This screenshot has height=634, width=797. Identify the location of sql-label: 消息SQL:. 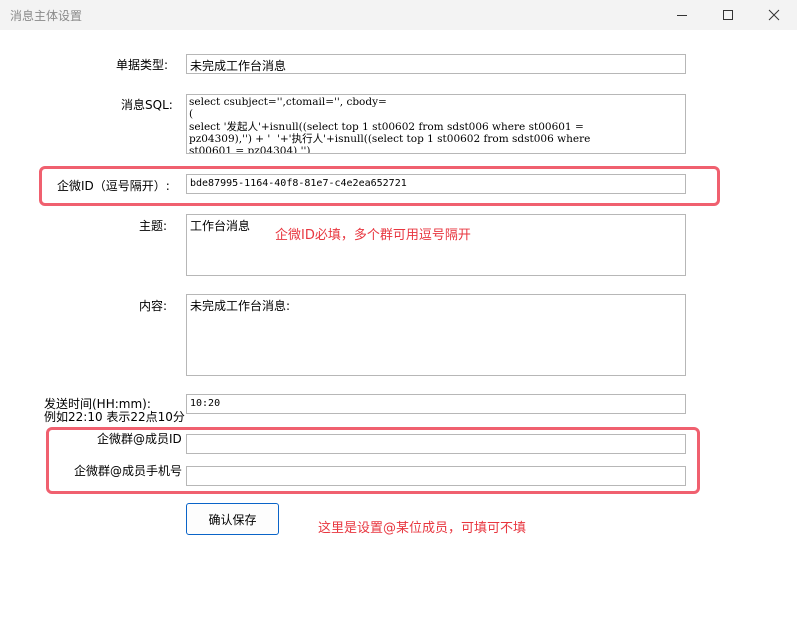
(147, 105).